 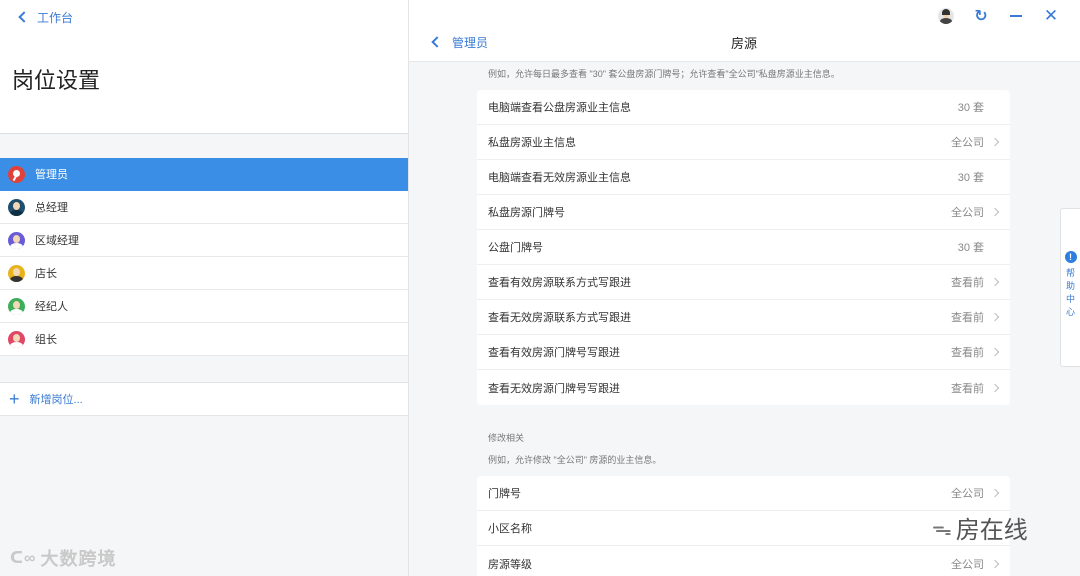 I want to click on watermark-left: ᑕ∞ 大数跨境, so click(x=63, y=558).